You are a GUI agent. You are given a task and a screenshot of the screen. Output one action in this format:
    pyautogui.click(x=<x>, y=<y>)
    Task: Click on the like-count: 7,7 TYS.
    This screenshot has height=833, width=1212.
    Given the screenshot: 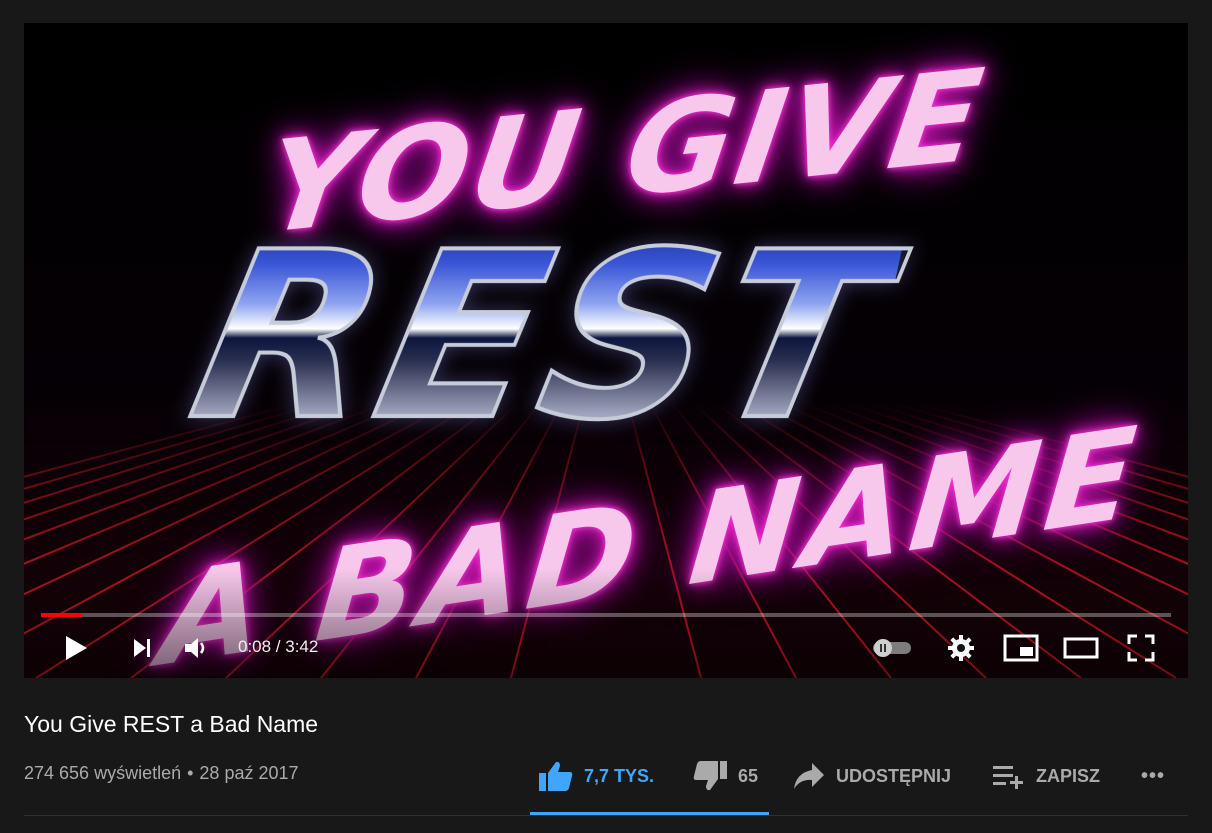 What is the action you would take?
    pyautogui.click(x=619, y=775)
    